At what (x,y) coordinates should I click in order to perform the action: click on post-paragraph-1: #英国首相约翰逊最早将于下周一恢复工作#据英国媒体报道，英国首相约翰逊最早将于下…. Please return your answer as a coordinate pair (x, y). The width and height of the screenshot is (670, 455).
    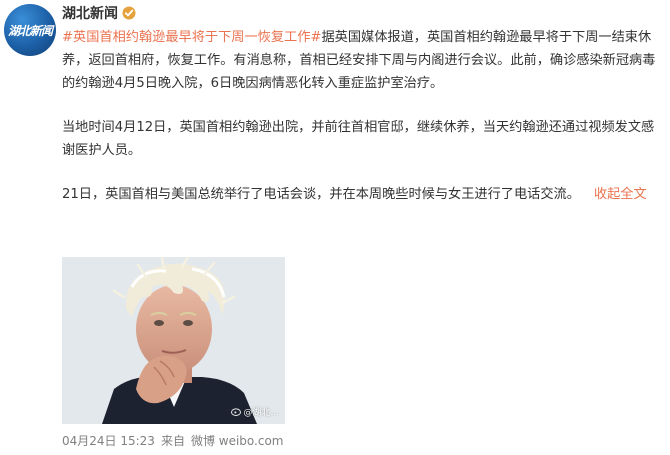
    Looking at the image, I should click on (361, 60).